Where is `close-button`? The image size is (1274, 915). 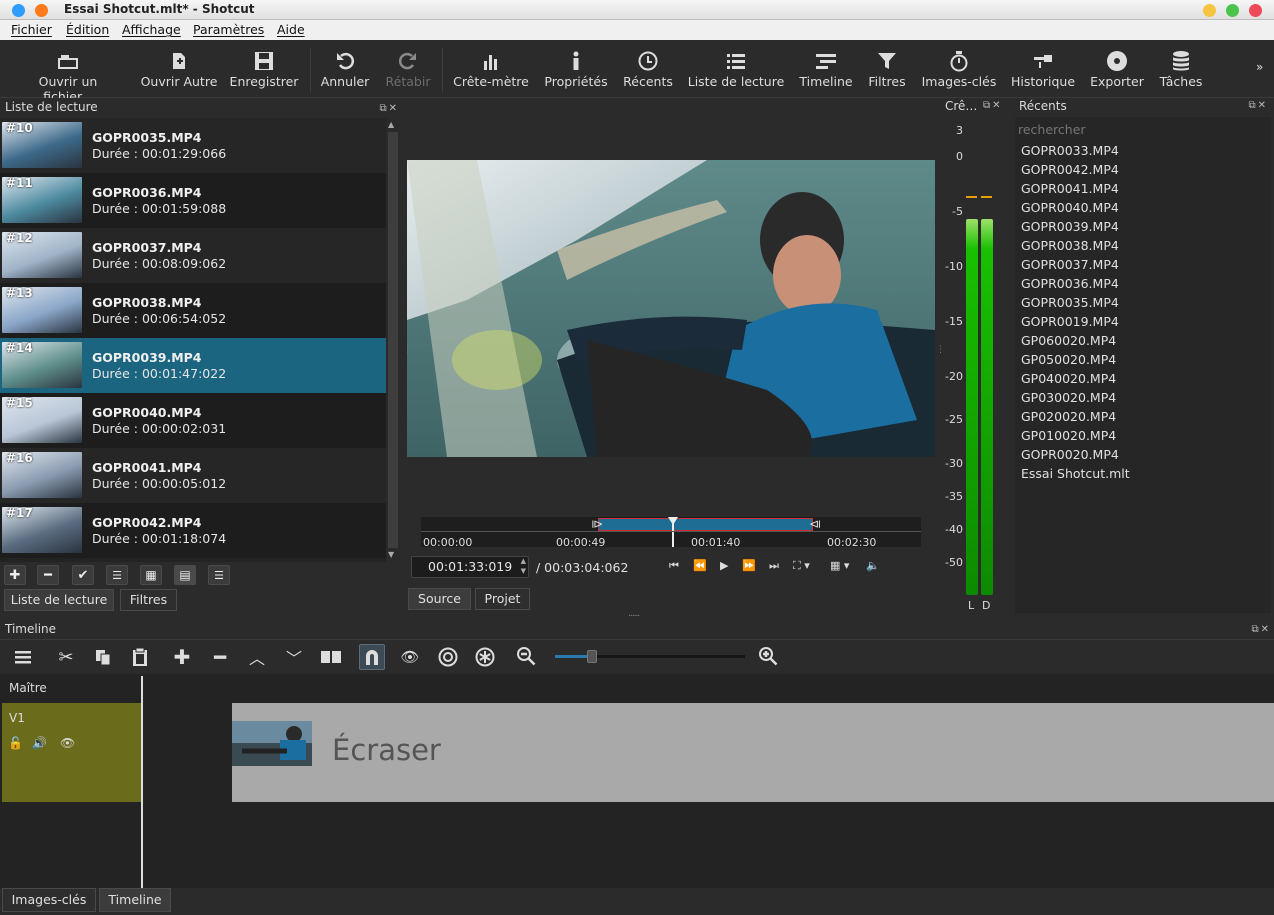
close-button is located at coordinates (1255, 10).